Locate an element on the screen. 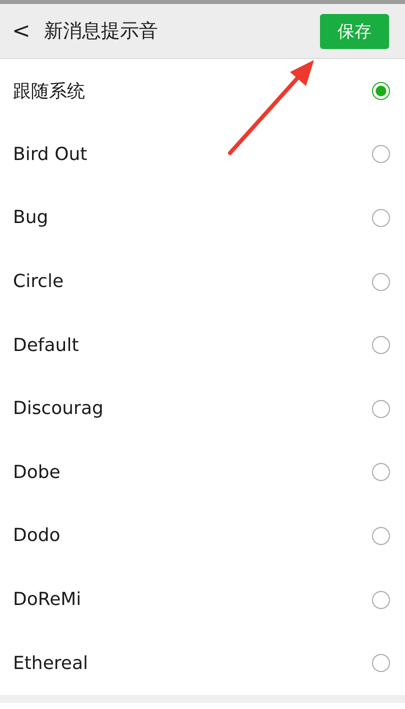  sound-name: DoReMi is located at coordinates (47, 599).